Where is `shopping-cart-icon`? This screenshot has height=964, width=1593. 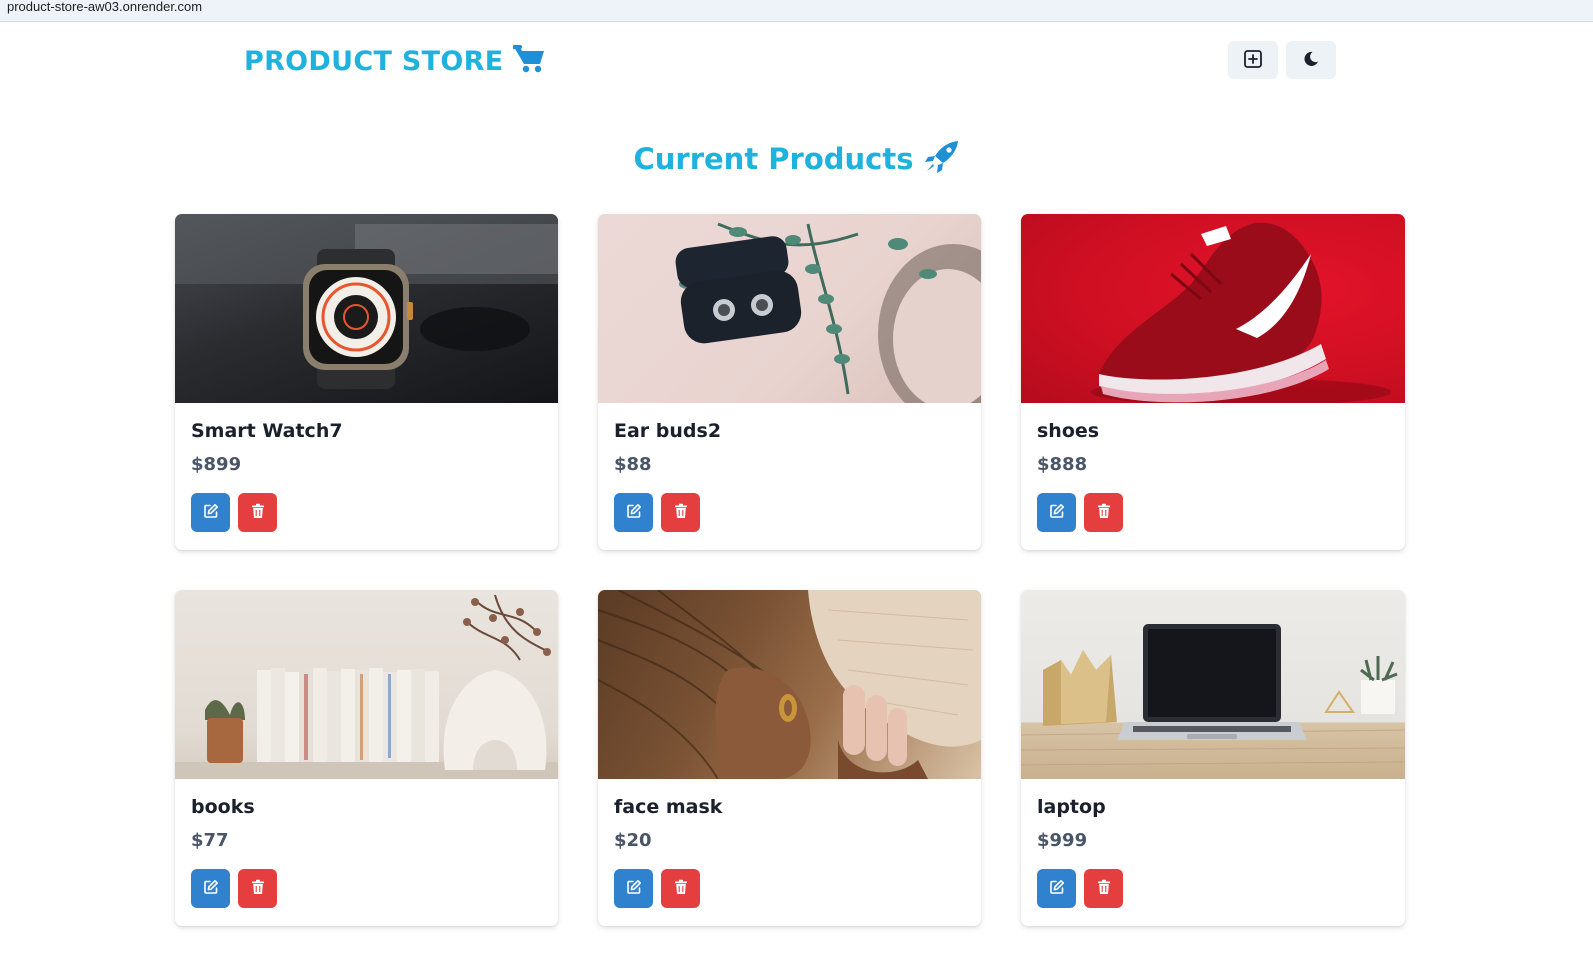 shopping-cart-icon is located at coordinates (529, 61).